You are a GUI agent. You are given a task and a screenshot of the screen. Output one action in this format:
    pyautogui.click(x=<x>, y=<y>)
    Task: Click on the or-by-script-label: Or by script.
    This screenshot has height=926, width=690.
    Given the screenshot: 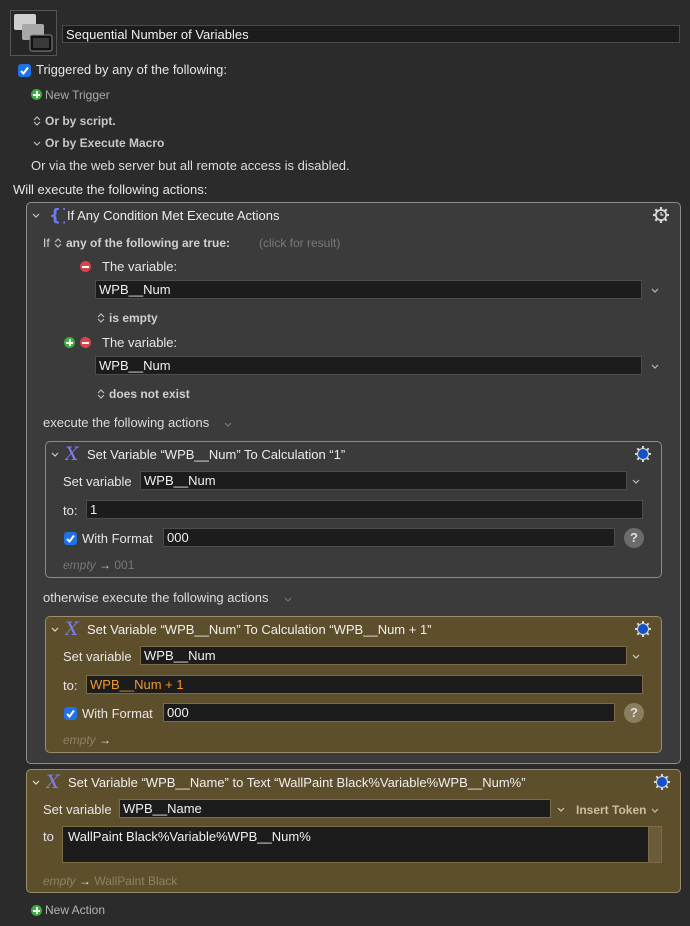 What is the action you would take?
    pyautogui.click(x=80, y=121)
    